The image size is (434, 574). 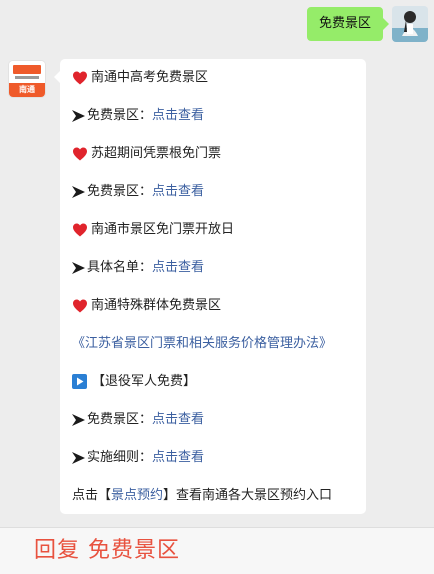 I want to click on list-item: 南通市景区免门票开放日, so click(x=219, y=240).